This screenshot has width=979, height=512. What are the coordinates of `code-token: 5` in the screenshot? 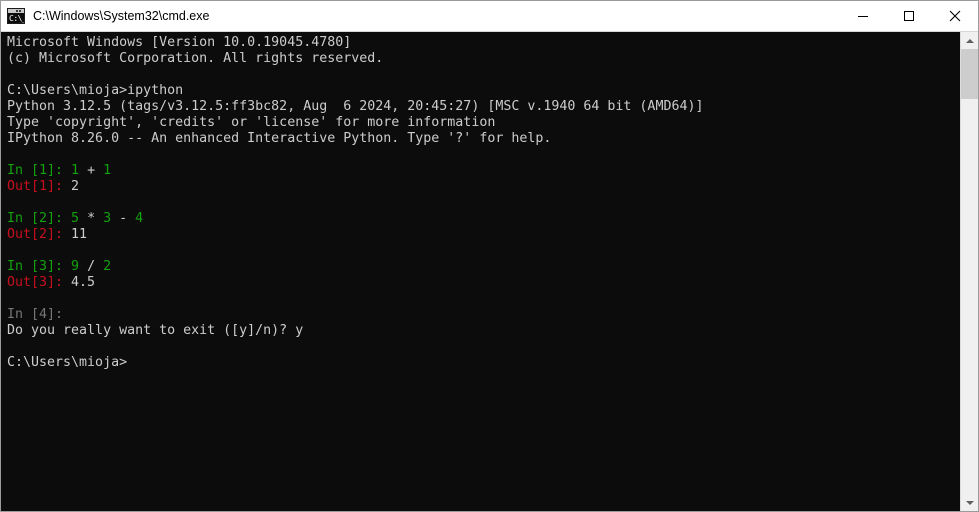 It's located at (75, 218).